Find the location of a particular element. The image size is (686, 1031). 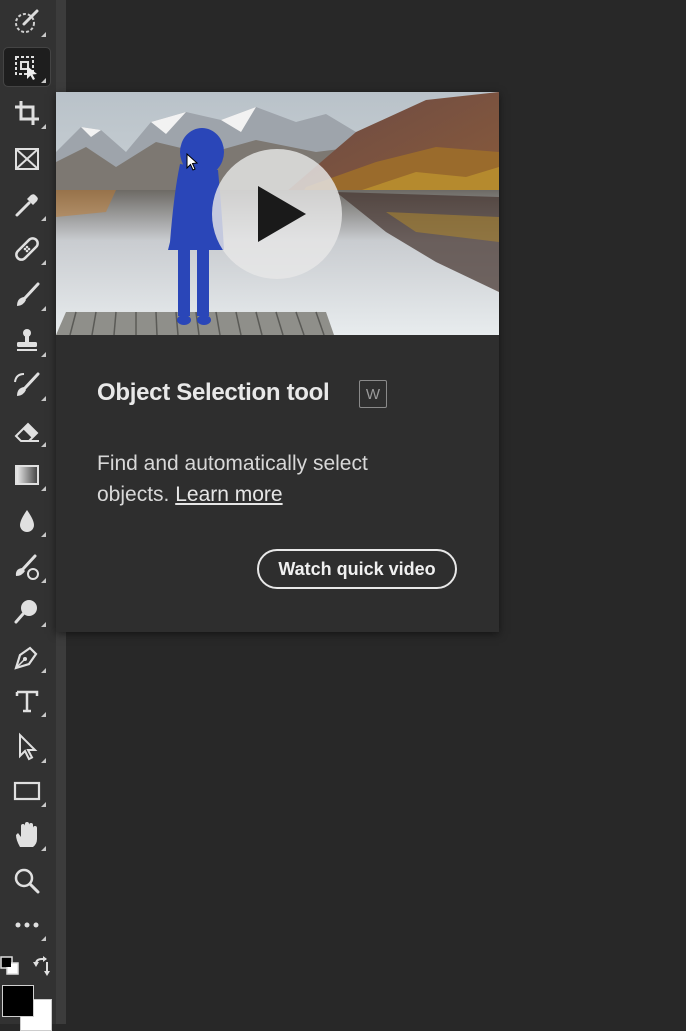

zoom-magnifier-icon is located at coordinates (27, 881).